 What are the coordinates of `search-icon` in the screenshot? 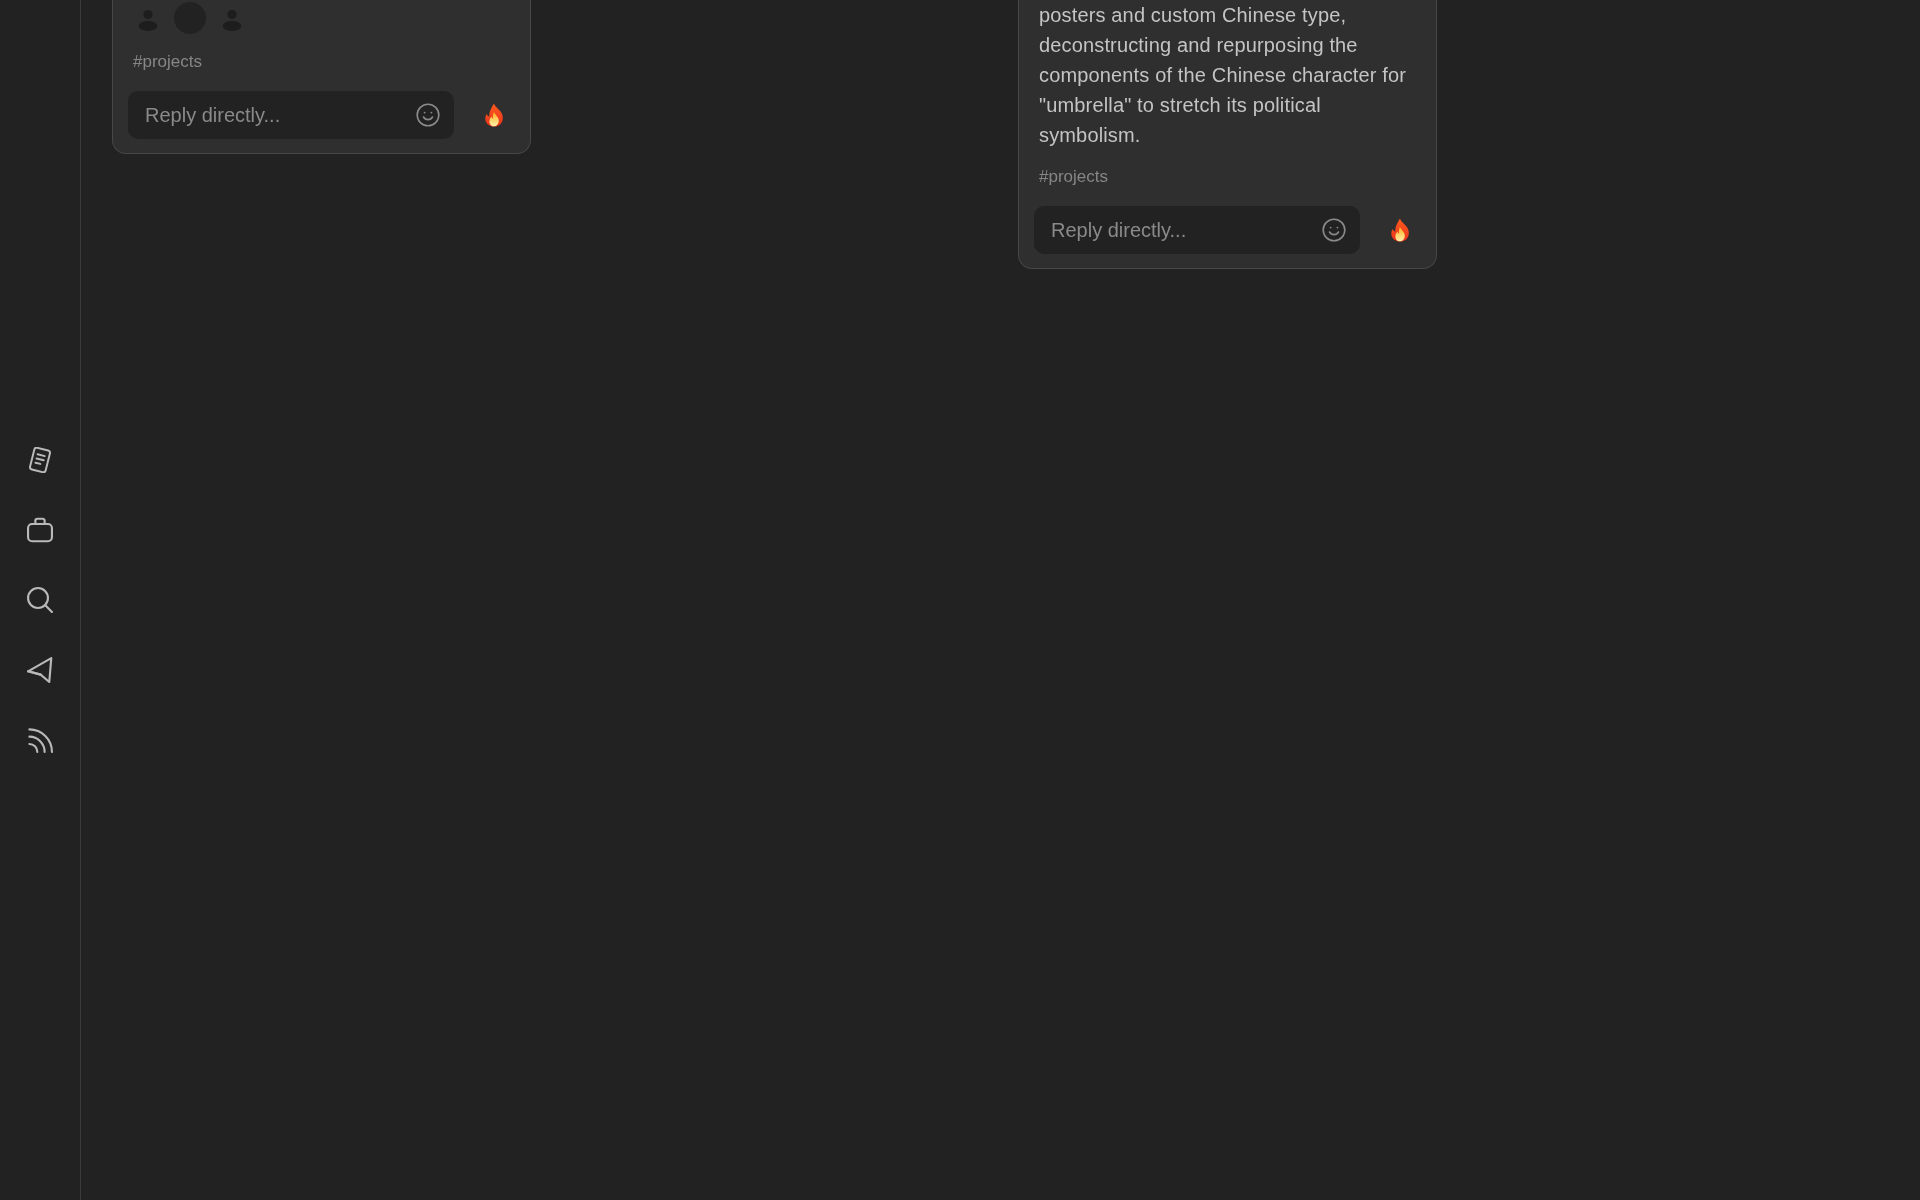 It's located at (40, 600).